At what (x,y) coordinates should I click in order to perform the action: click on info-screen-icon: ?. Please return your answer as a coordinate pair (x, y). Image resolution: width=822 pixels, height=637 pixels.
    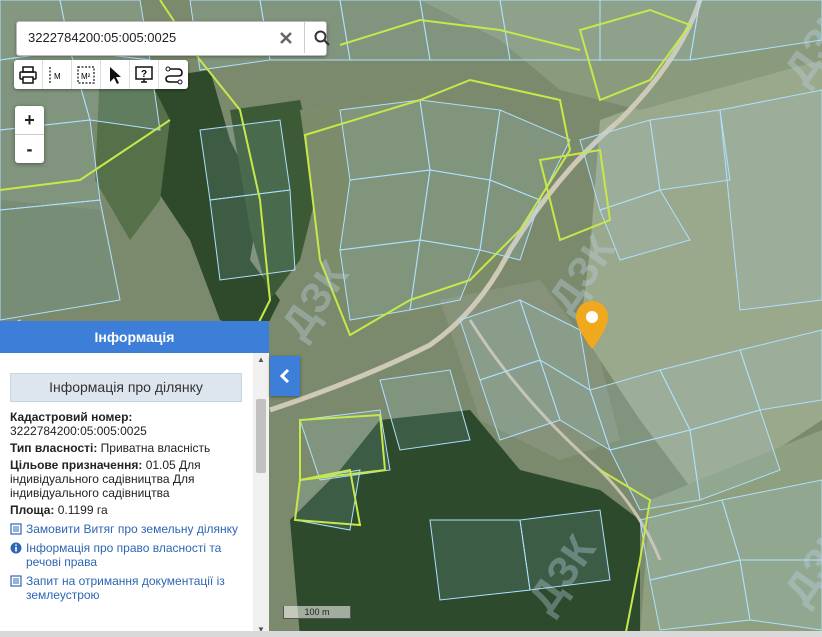
    Looking at the image, I should click on (144, 74).